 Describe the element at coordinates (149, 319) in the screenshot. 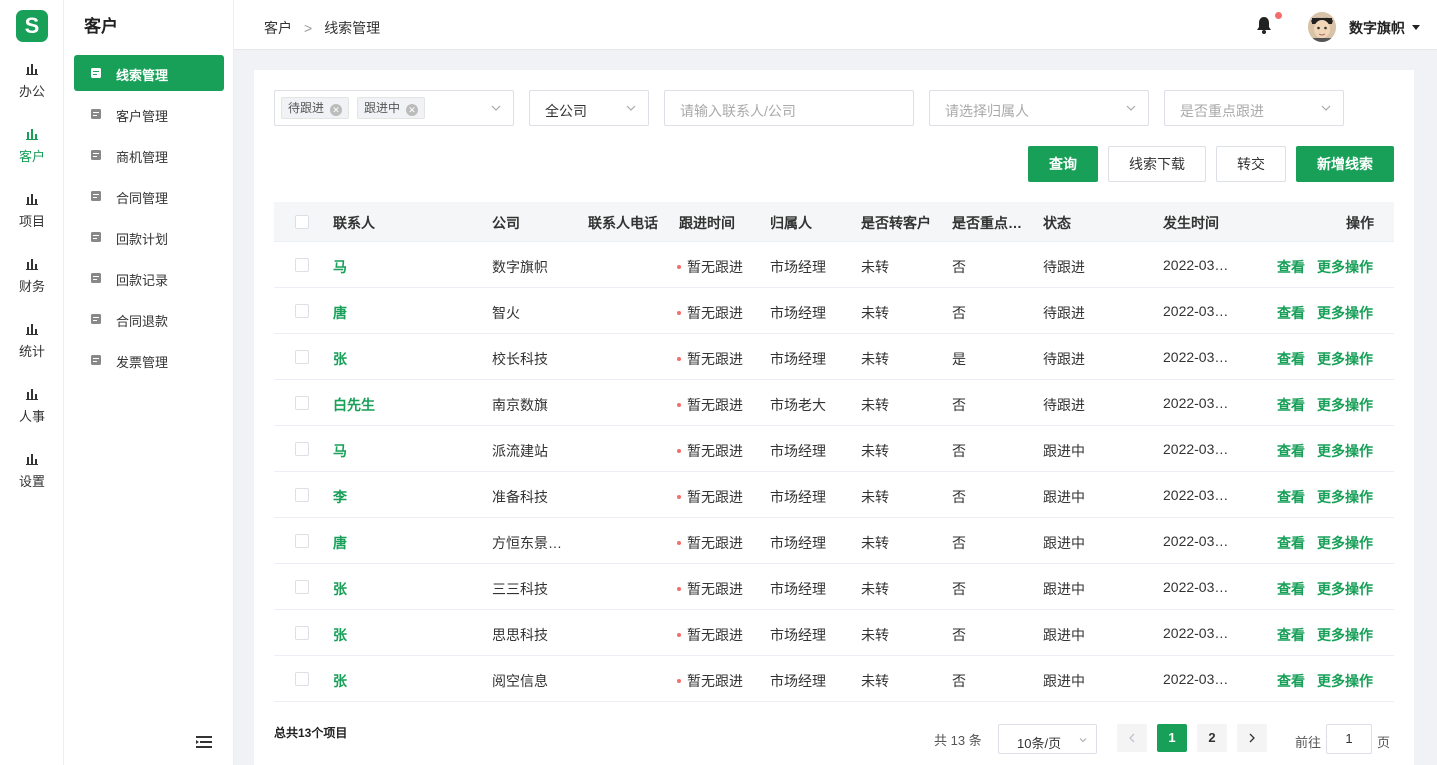

I see `submenu-item: 合同退款` at that location.